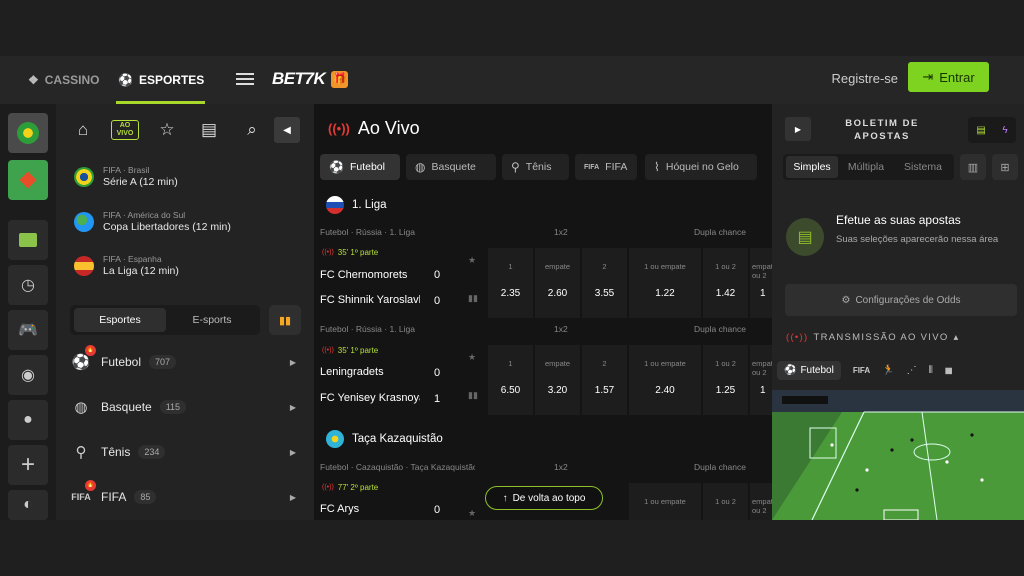 This screenshot has height=576, width=1024. I want to click on rail-timer-icon: ◷, so click(28, 285).